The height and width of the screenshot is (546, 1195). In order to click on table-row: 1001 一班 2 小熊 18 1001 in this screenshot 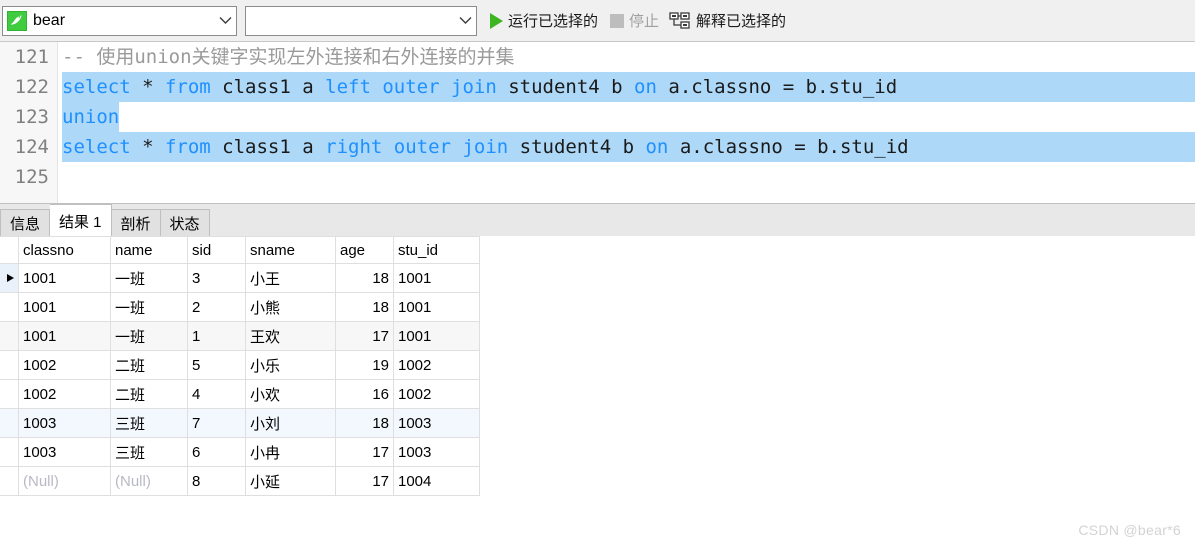, I will do `click(240, 307)`.